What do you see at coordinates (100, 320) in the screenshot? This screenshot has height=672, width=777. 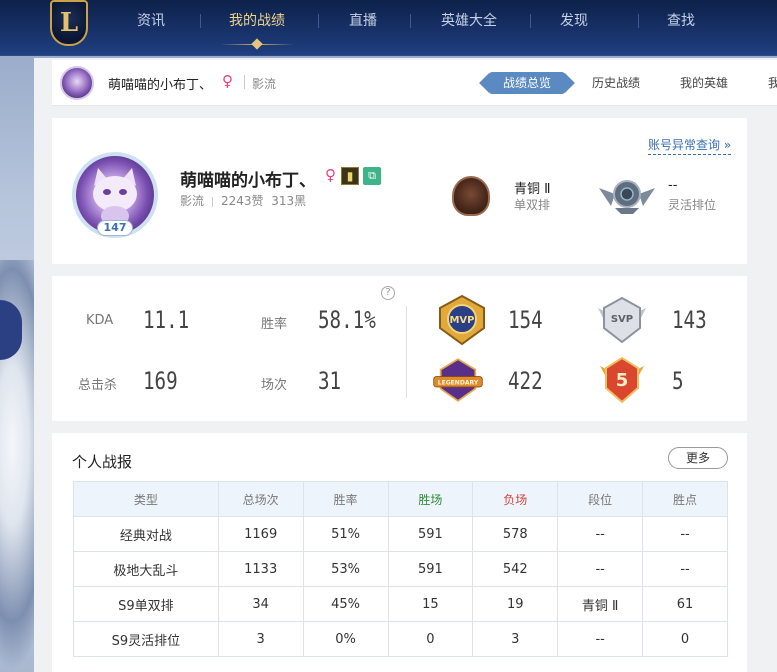 I see `kda-label: KDA` at bounding box center [100, 320].